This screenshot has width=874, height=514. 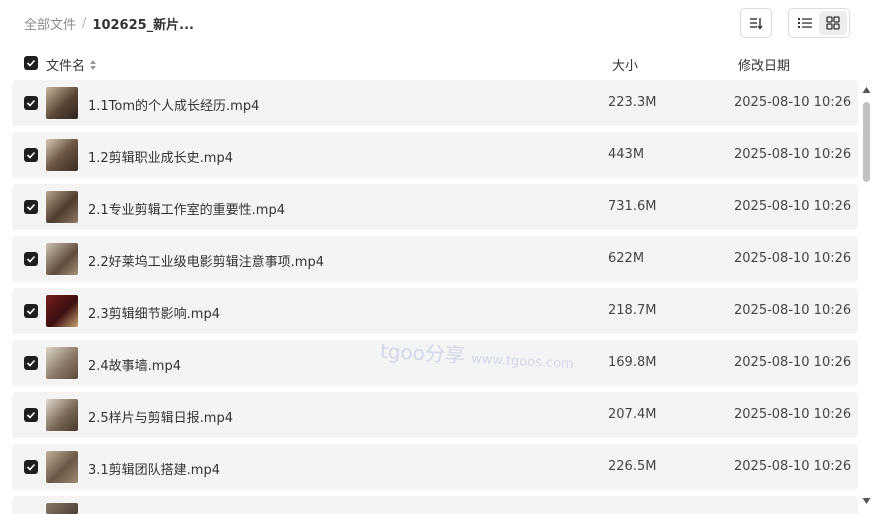 What do you see at coordinates (435, 505) in the screenshot?
I see `file-row-partial` at bounding box center [435, 505].